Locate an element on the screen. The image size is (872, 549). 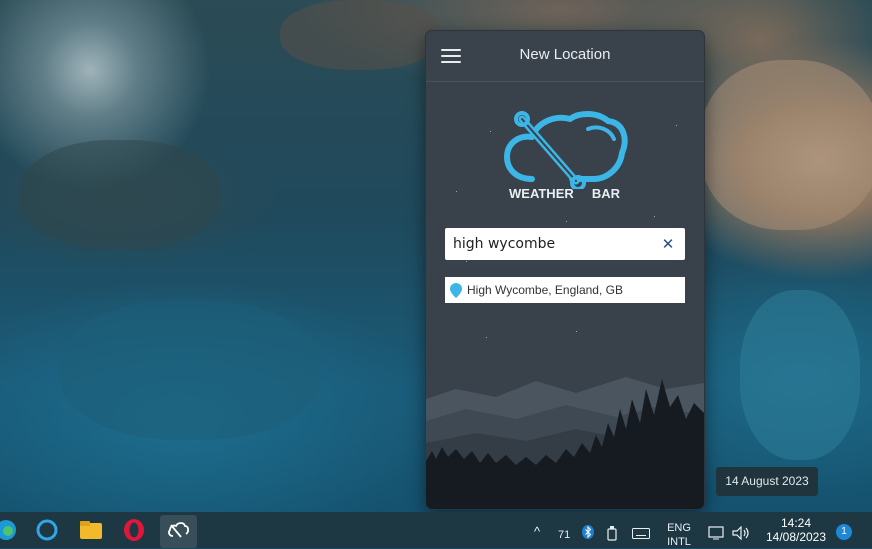
taskbar: ^ 71 ENG INTL 14:24 14/08/2023 1 is located at coordinates (436, 530).